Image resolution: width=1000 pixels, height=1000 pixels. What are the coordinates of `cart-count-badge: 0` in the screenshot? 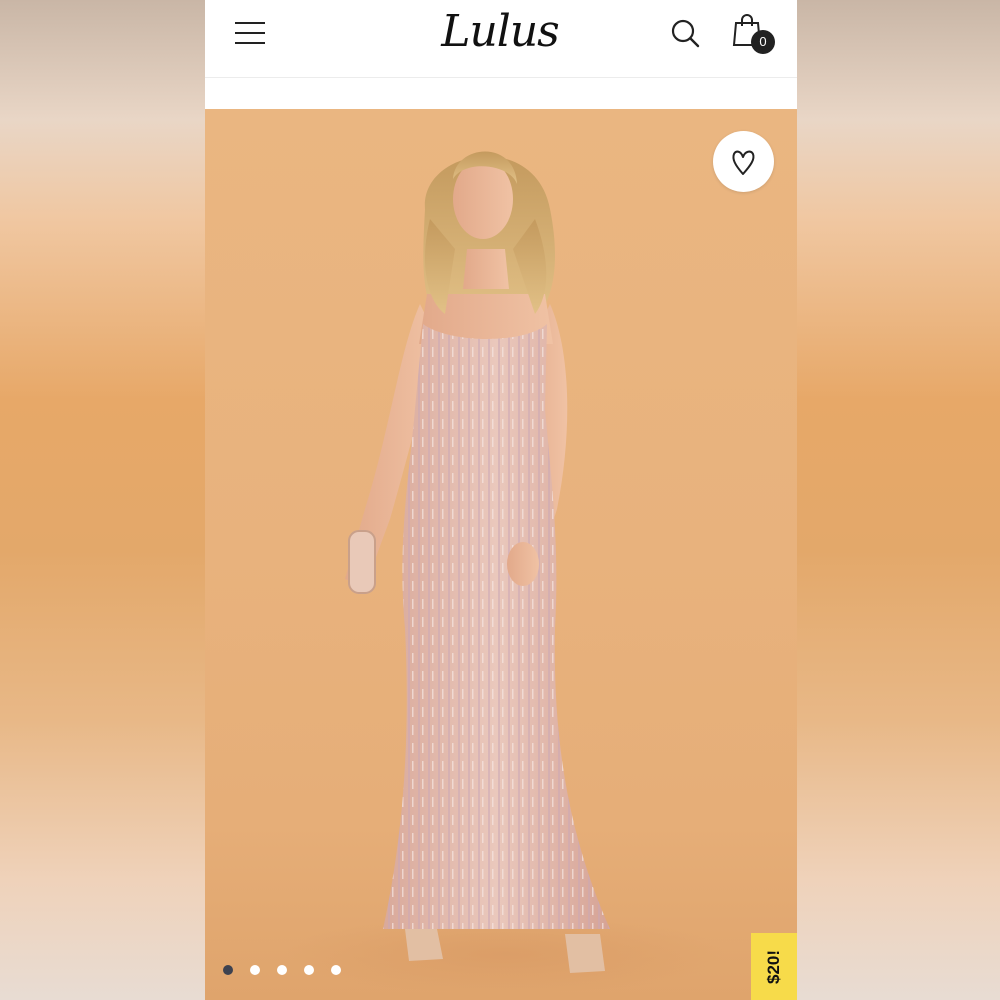 It's located at (763, 42).